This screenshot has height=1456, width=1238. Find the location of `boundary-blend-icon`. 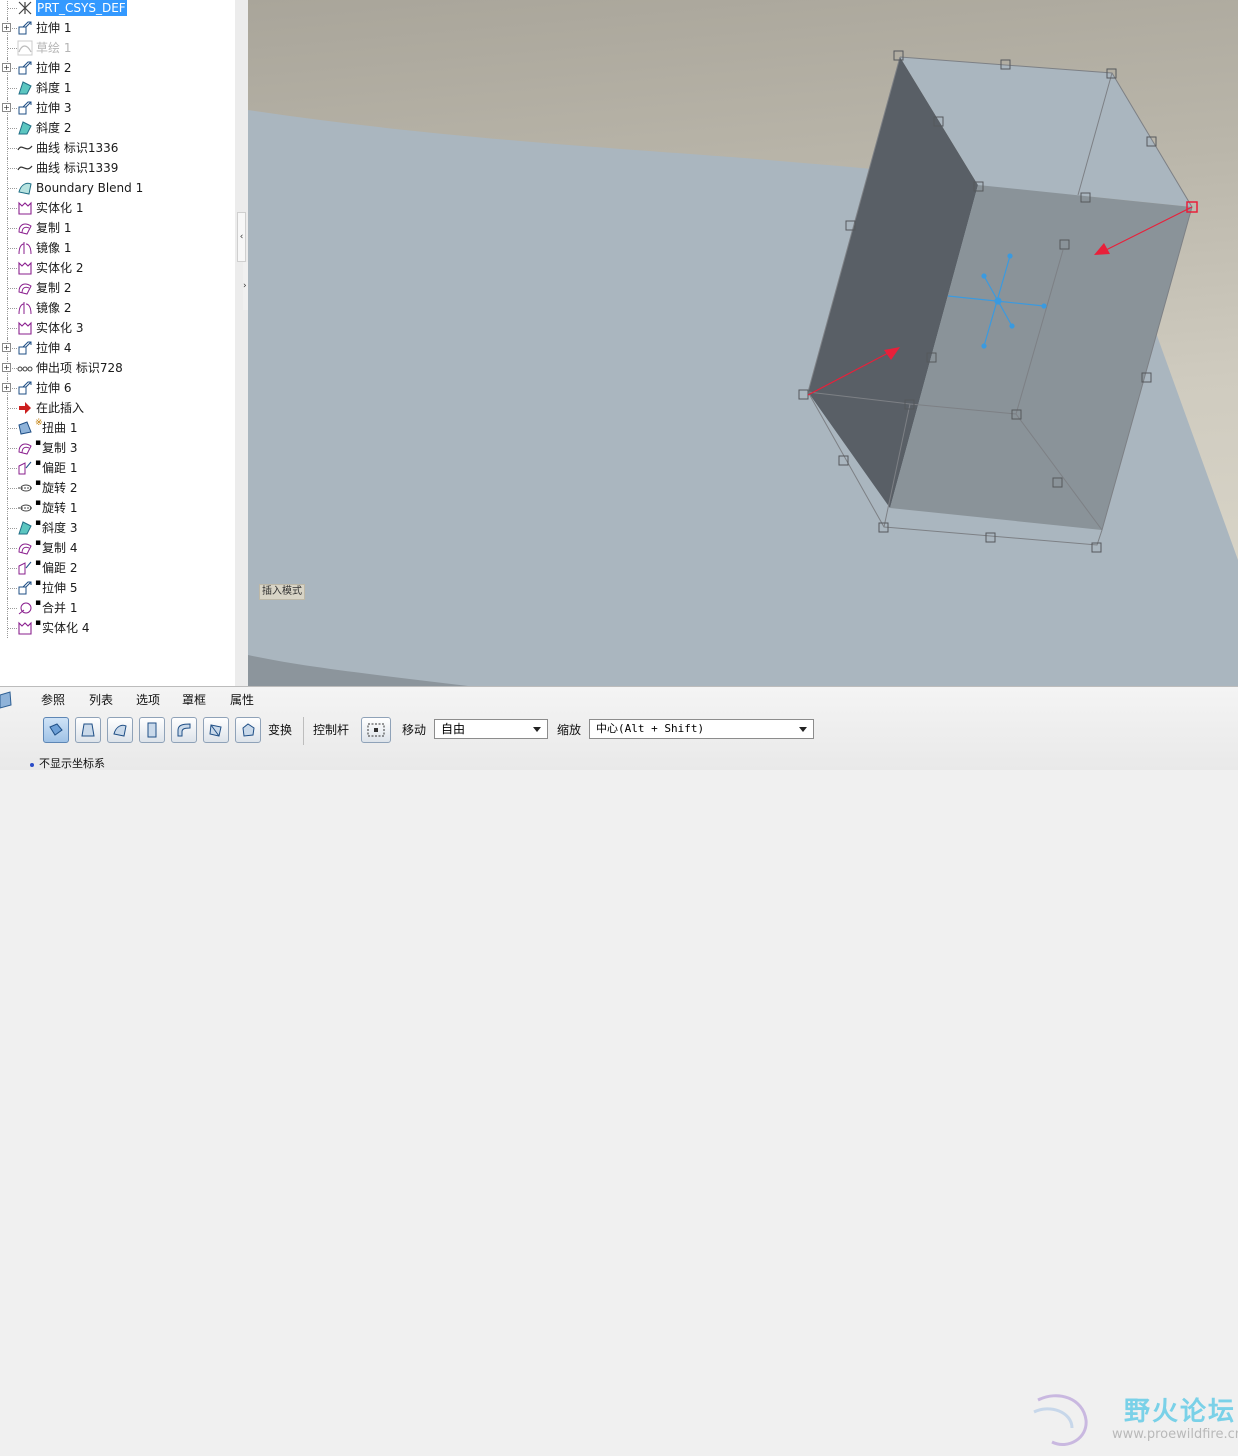

boundary-blend-icon is located at coordinates (25, 188).